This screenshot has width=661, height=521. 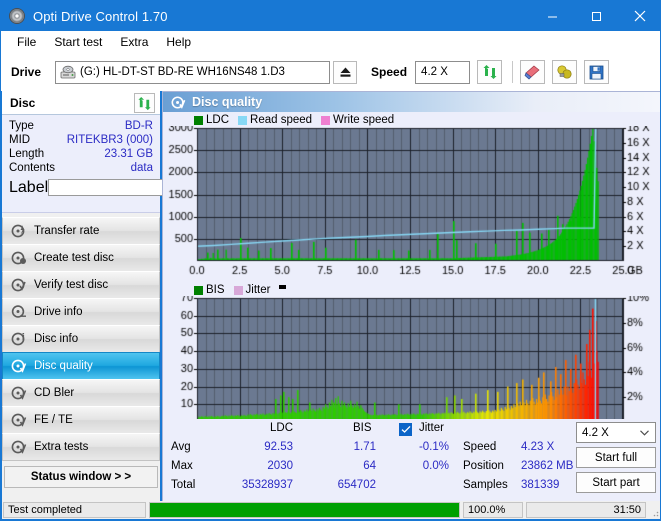 What do you see at coordinates (23, 102) in the screenshot?
I see `disc-panel-title: Disc` at bounding box center [23, 102].